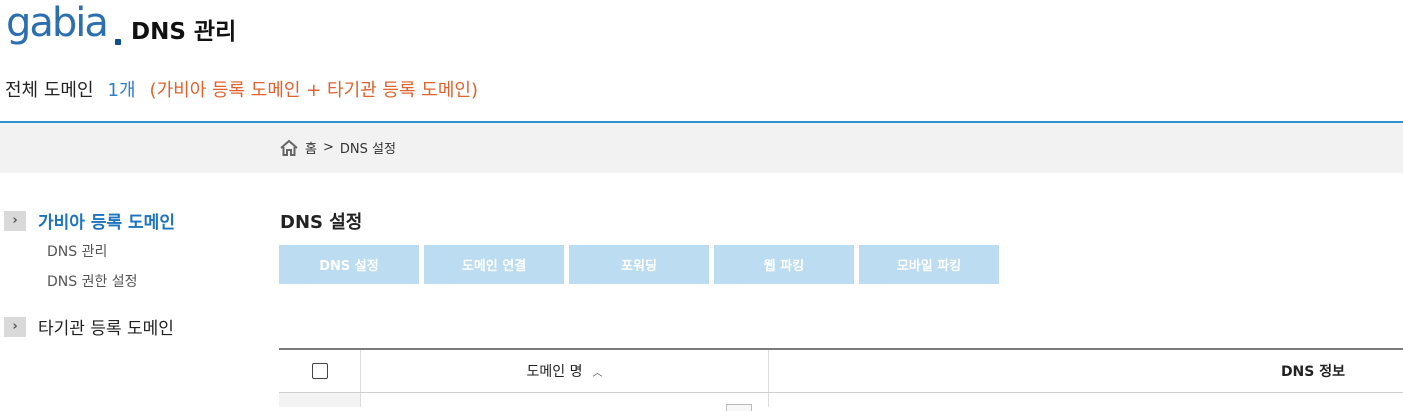 The image size is (1403, 411). What do you see at coordinates (57, 23) in the screenshot?
I see `logo-text: gabia` at bounding box center [57, 23].